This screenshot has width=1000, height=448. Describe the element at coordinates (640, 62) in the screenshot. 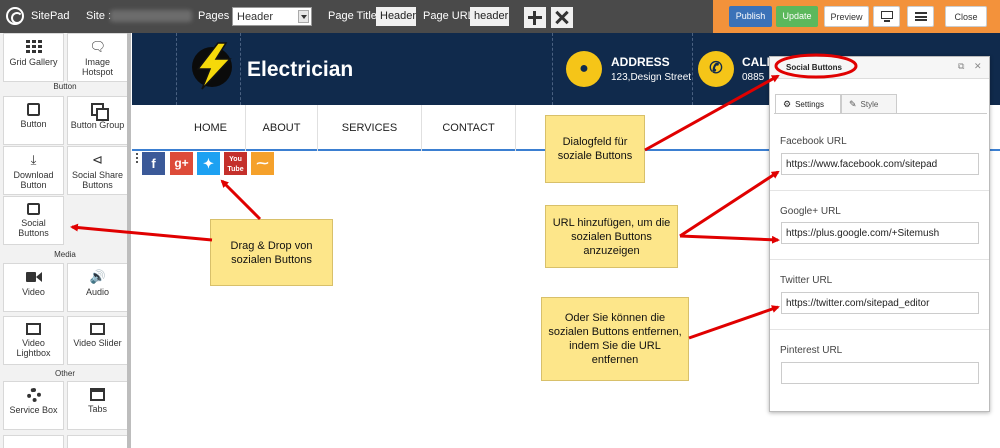

I see `address-title: ADDRESS` at that location.